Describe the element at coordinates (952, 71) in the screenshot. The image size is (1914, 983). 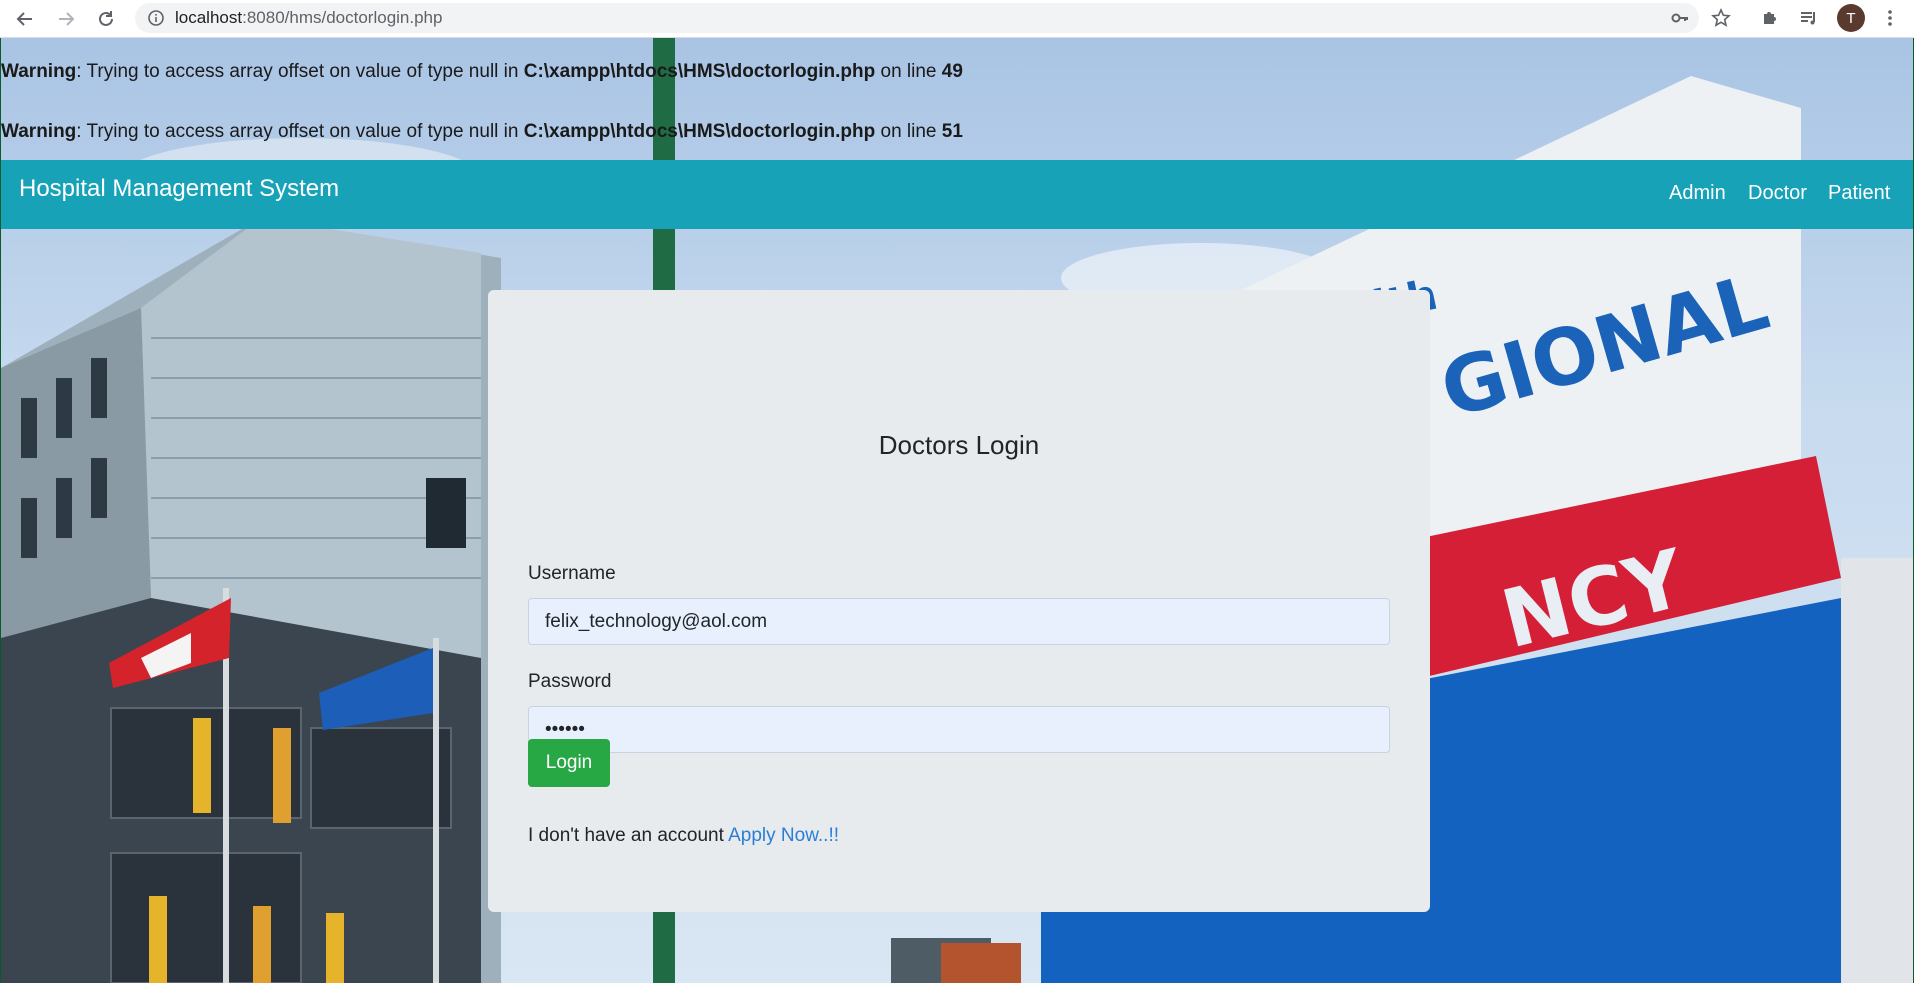
I see `warning-line-number: 49` at that location.